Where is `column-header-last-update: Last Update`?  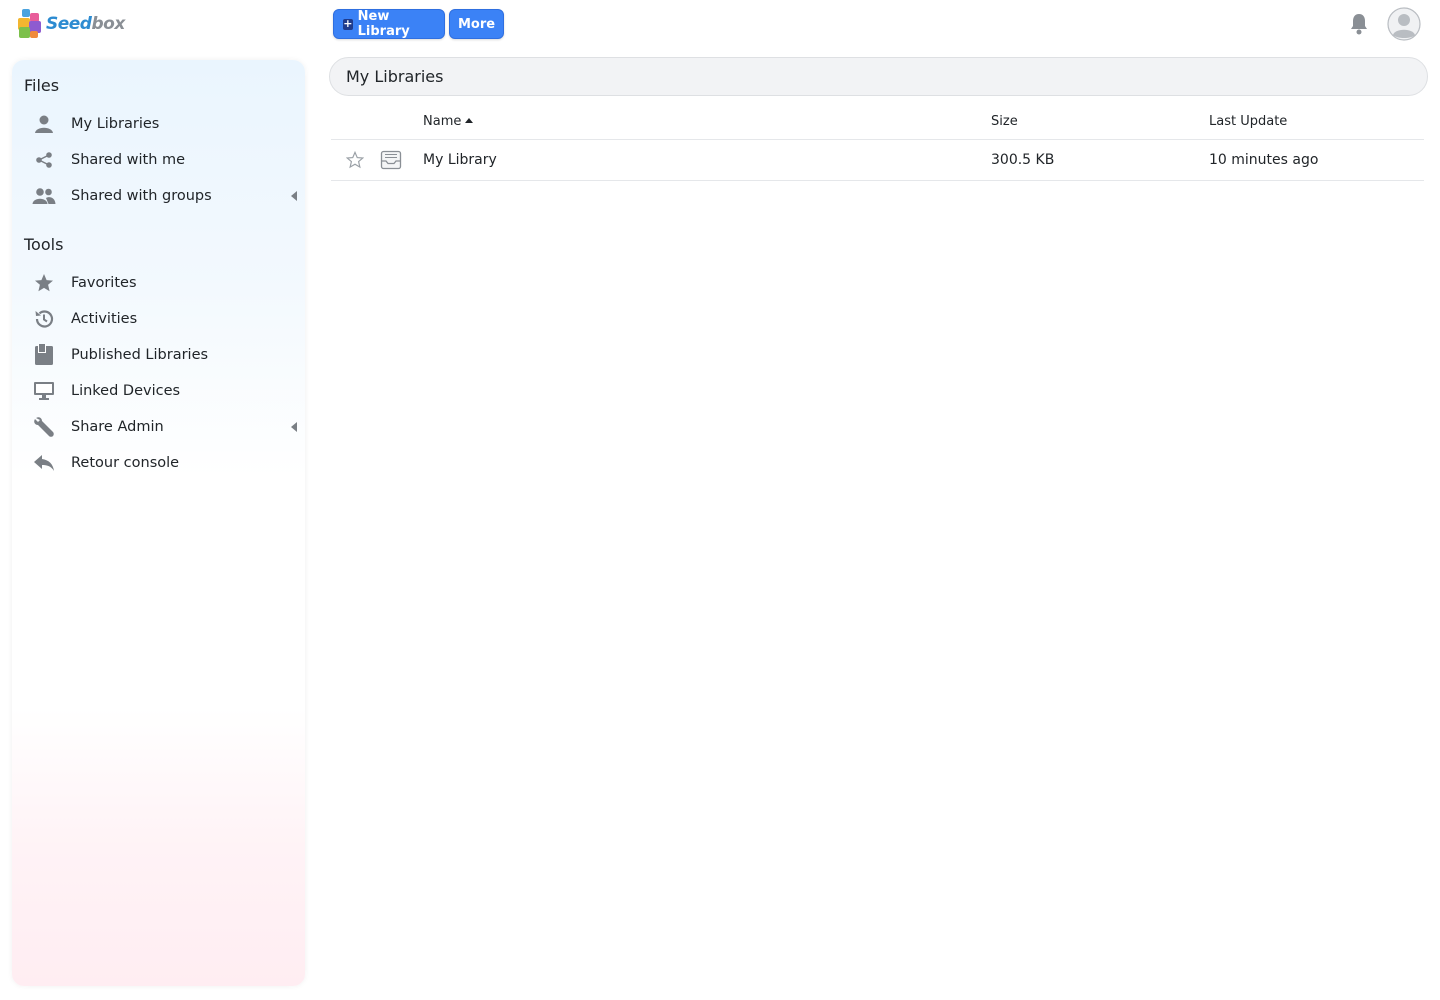
column-header-last-update: Last Update is located at coordinates (1248, 121).